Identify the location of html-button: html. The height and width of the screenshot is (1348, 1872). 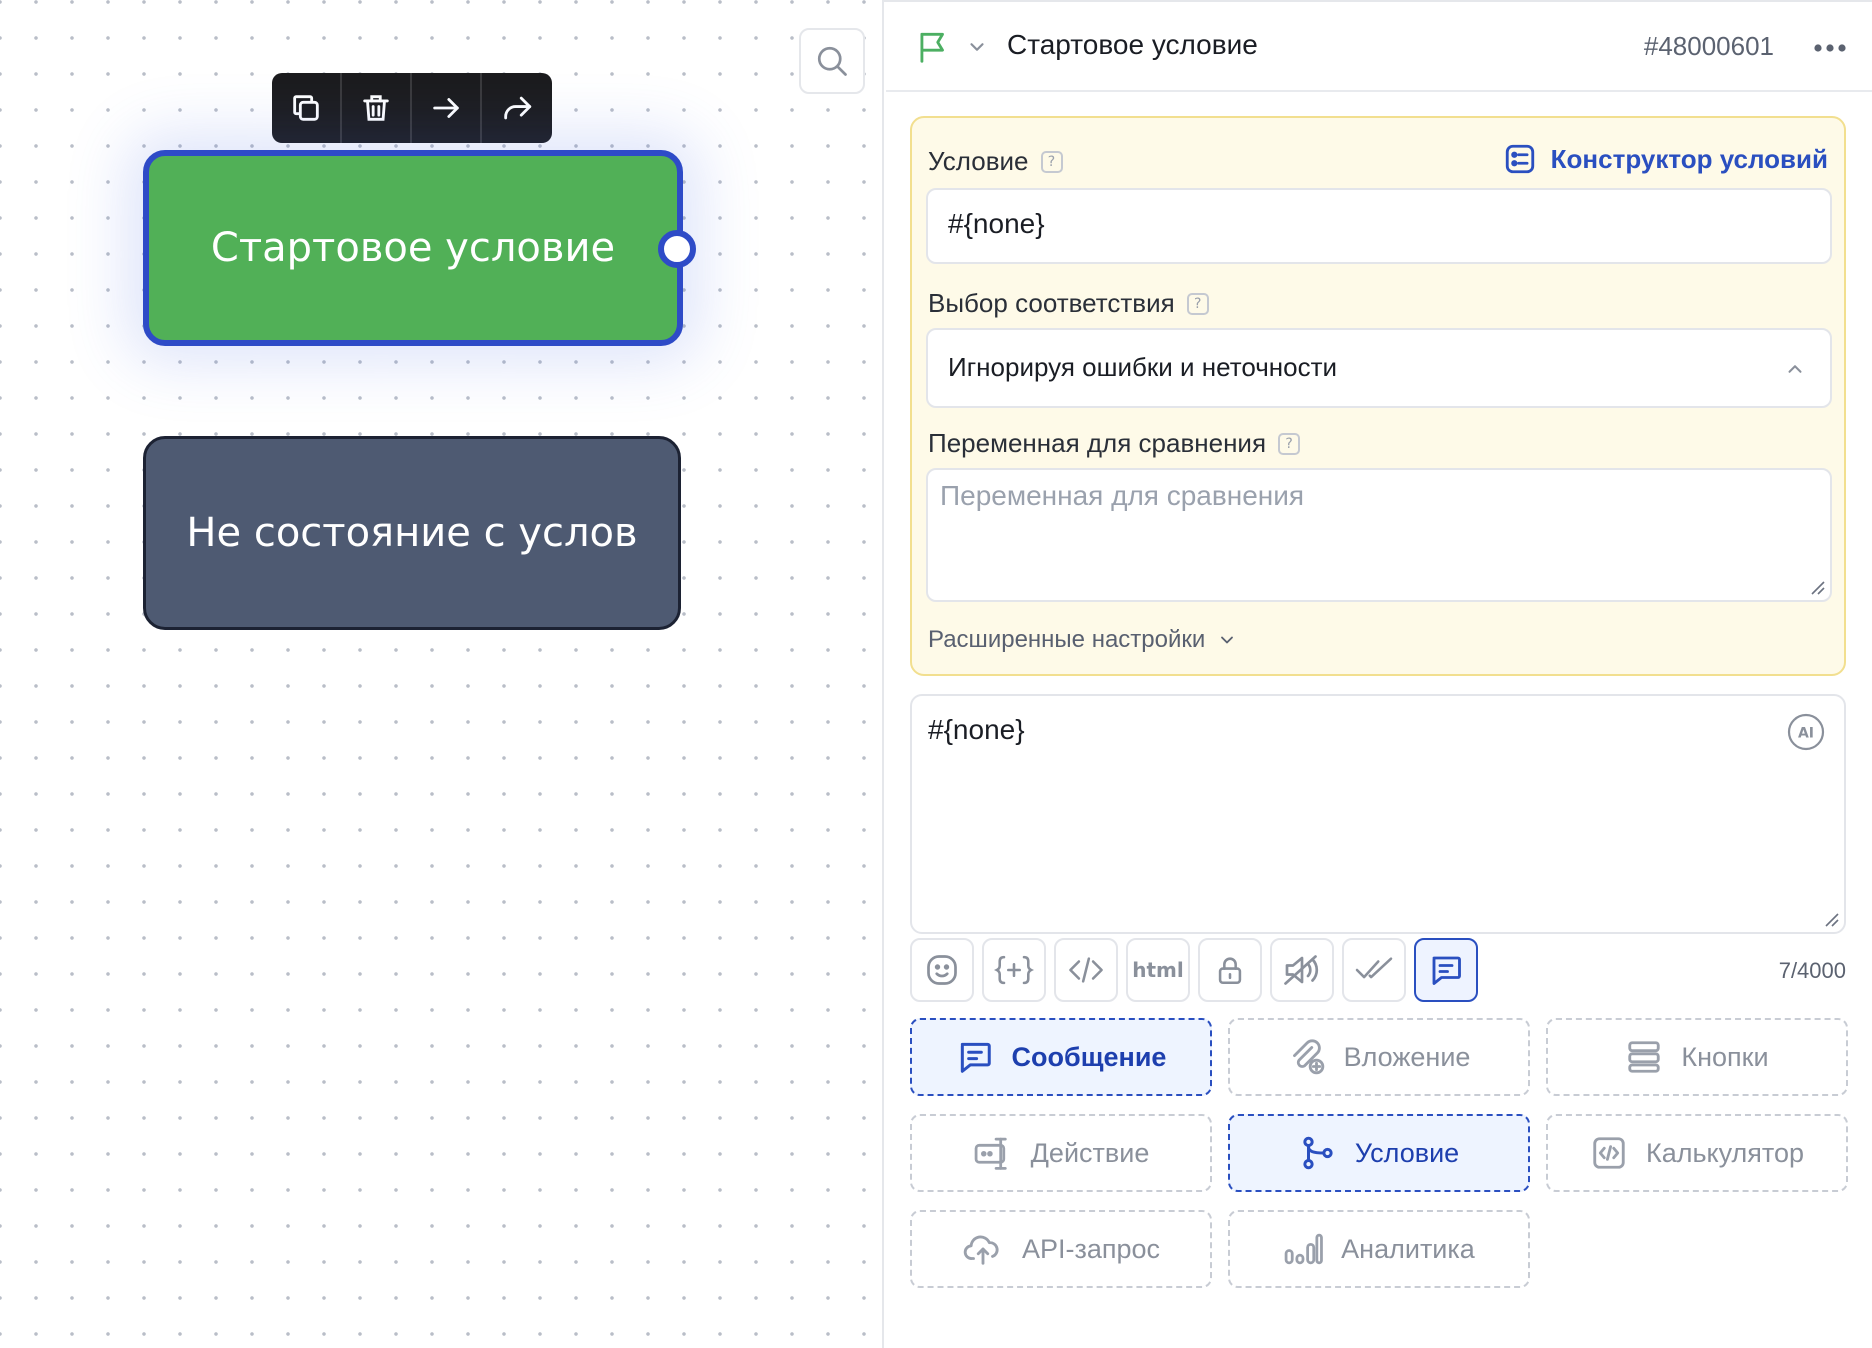
(1158, 970).